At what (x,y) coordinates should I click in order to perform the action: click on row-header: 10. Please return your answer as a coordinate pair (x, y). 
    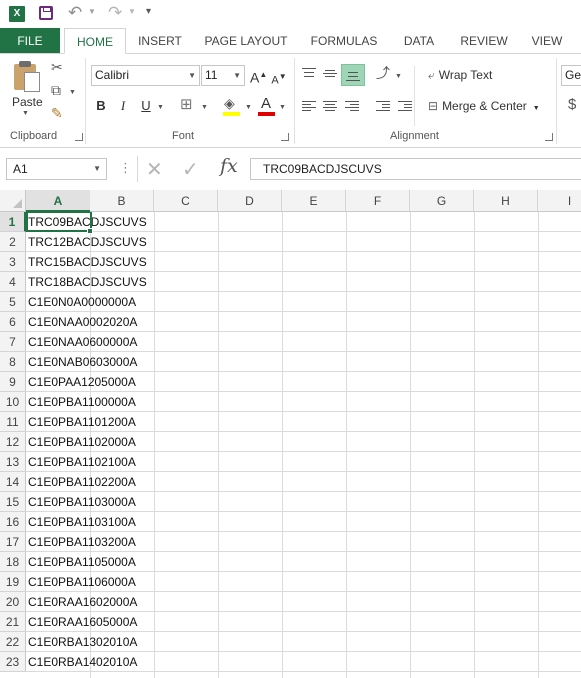
    Looking at the image, I should click on (13, 402).